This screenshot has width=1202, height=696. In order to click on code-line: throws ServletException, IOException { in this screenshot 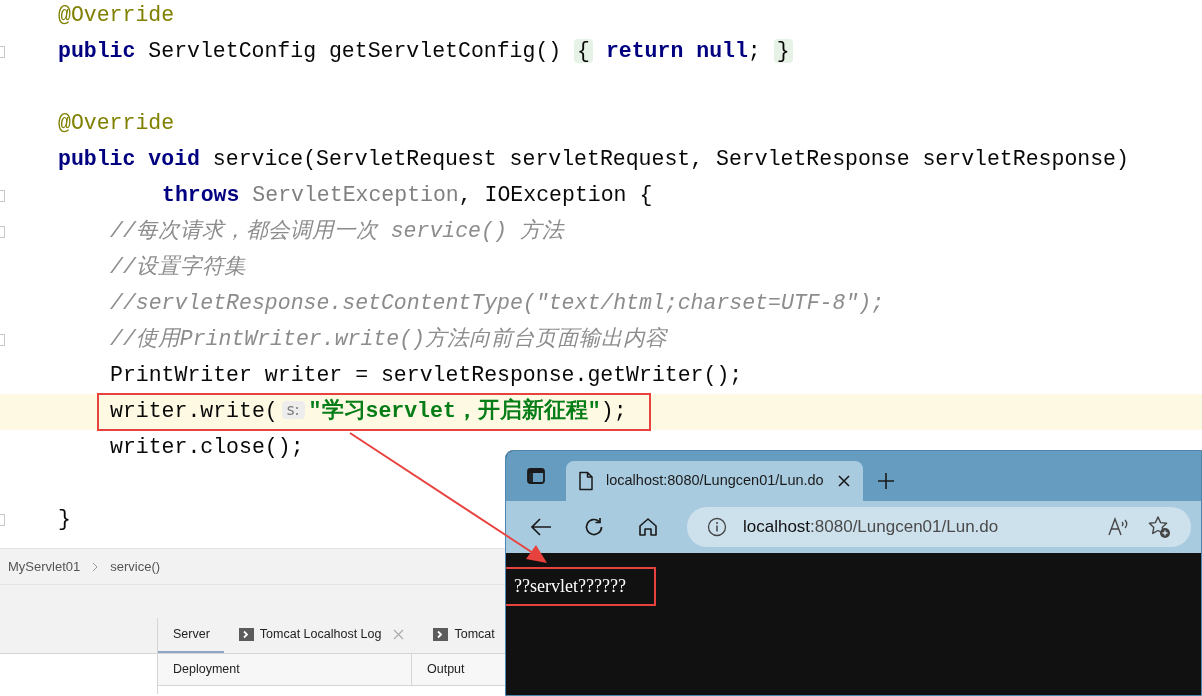, I will do `click(407, 196)`.